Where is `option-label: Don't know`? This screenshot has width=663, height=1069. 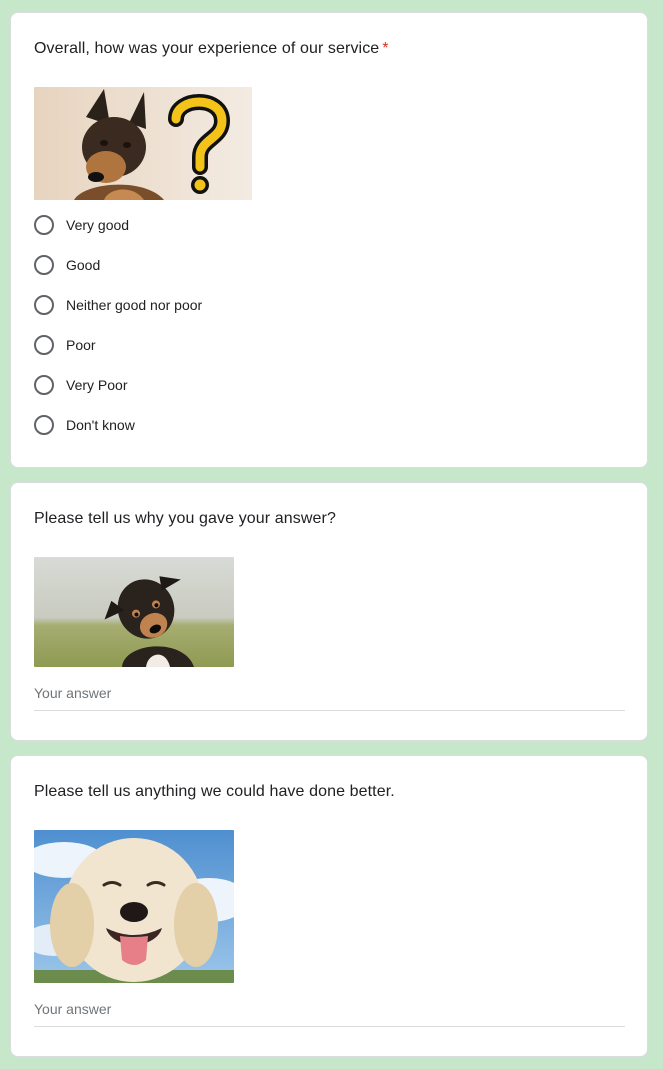 option-label: Don't know is located at coordinates (100, 425).